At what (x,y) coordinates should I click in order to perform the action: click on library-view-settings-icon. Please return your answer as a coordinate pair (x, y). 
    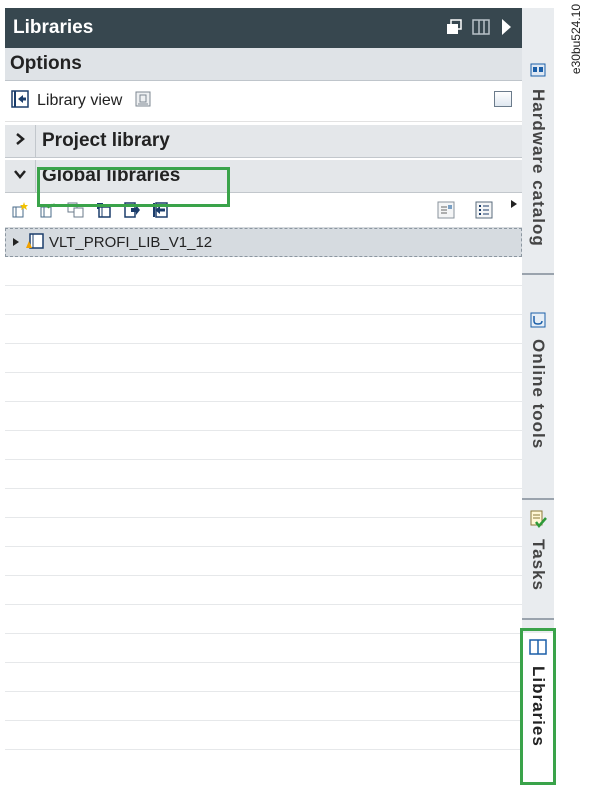
    Looking at the image, I should click on (143, 101).